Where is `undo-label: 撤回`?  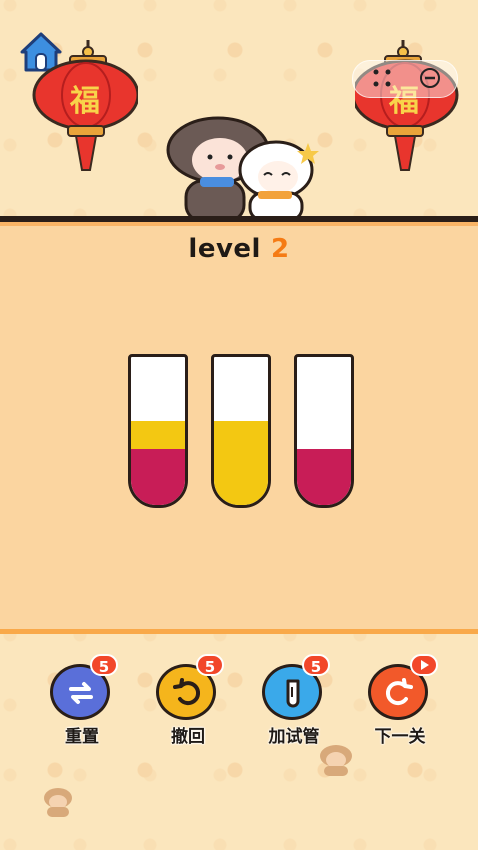
undo-label: 撤回 is located at coordinates (188, 737).